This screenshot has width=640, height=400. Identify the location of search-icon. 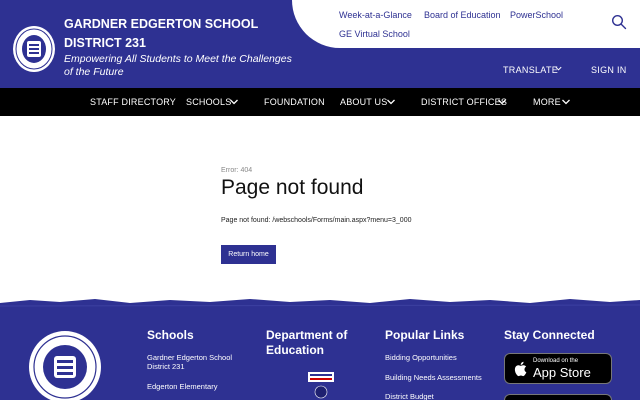
(619, 22).